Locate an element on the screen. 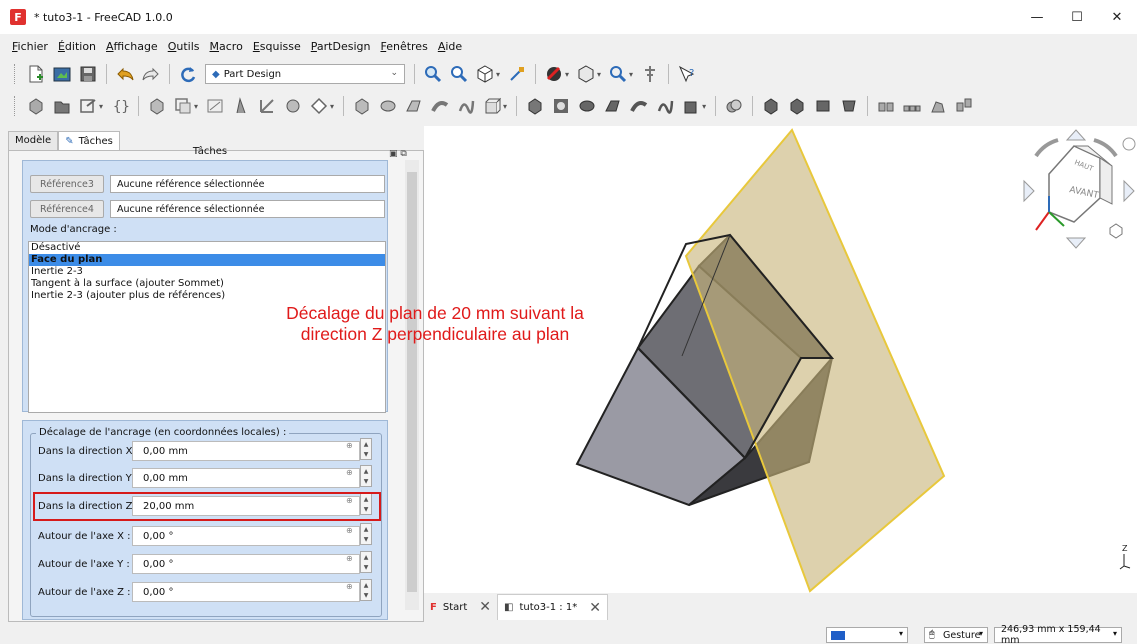  rotation-y-input: 0,00 ° is located at coordinates (246, 564).